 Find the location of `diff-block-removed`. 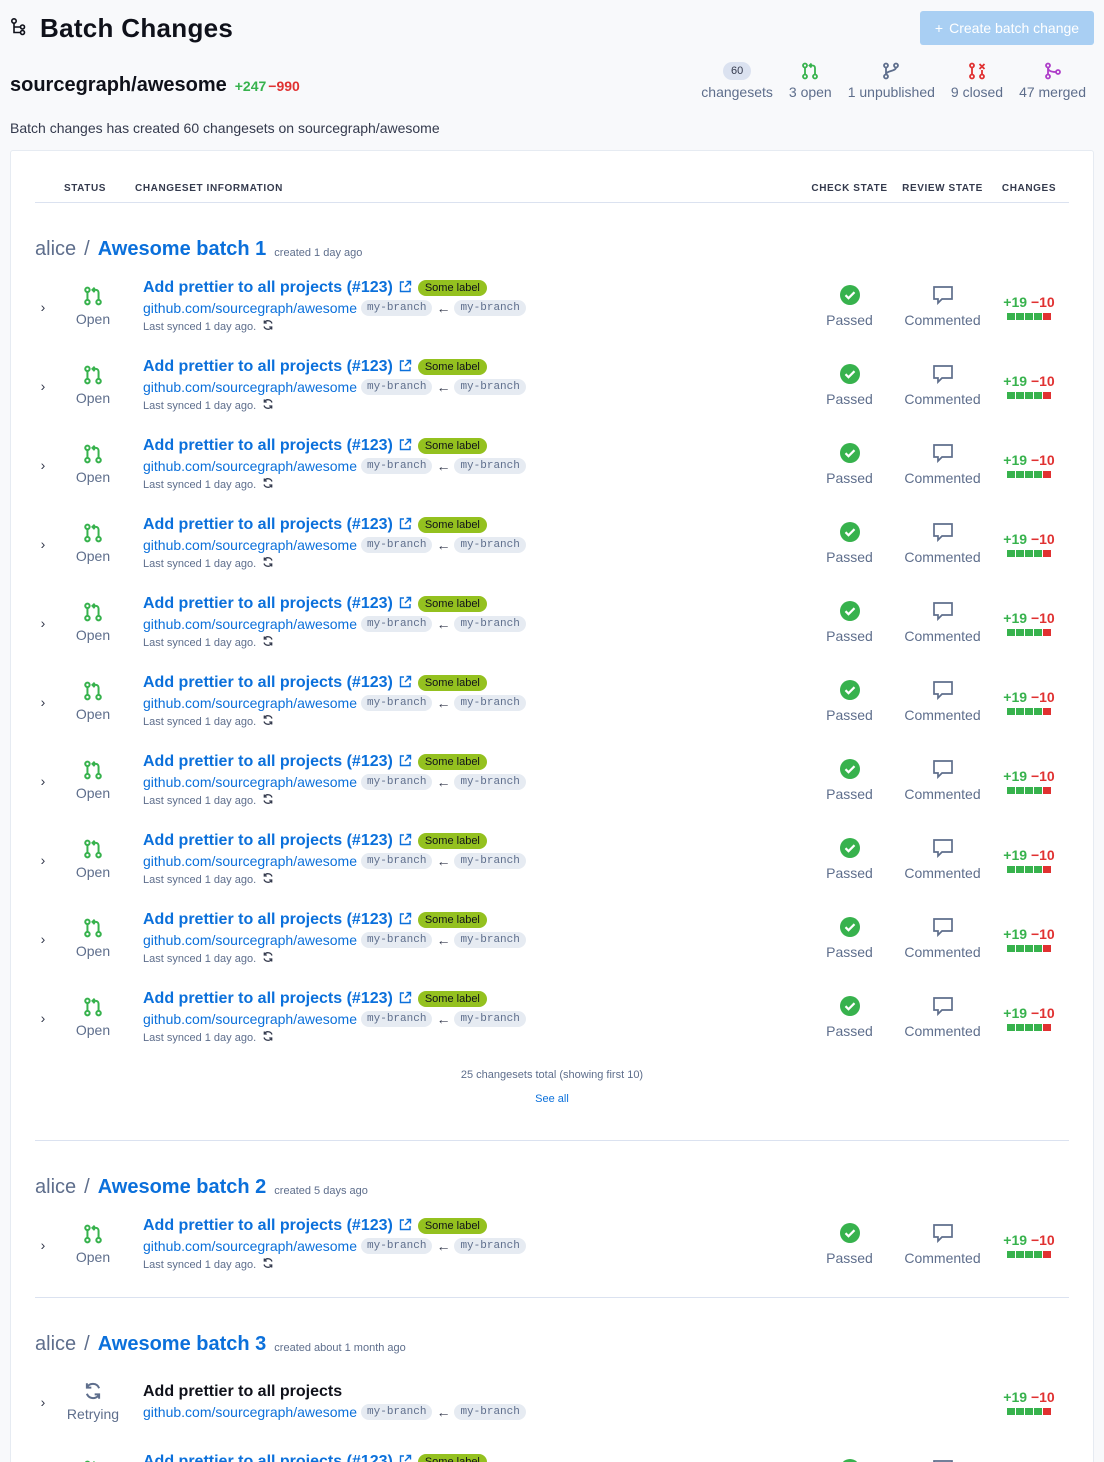

diff-block-removed is located at coordinates (1047, 711).